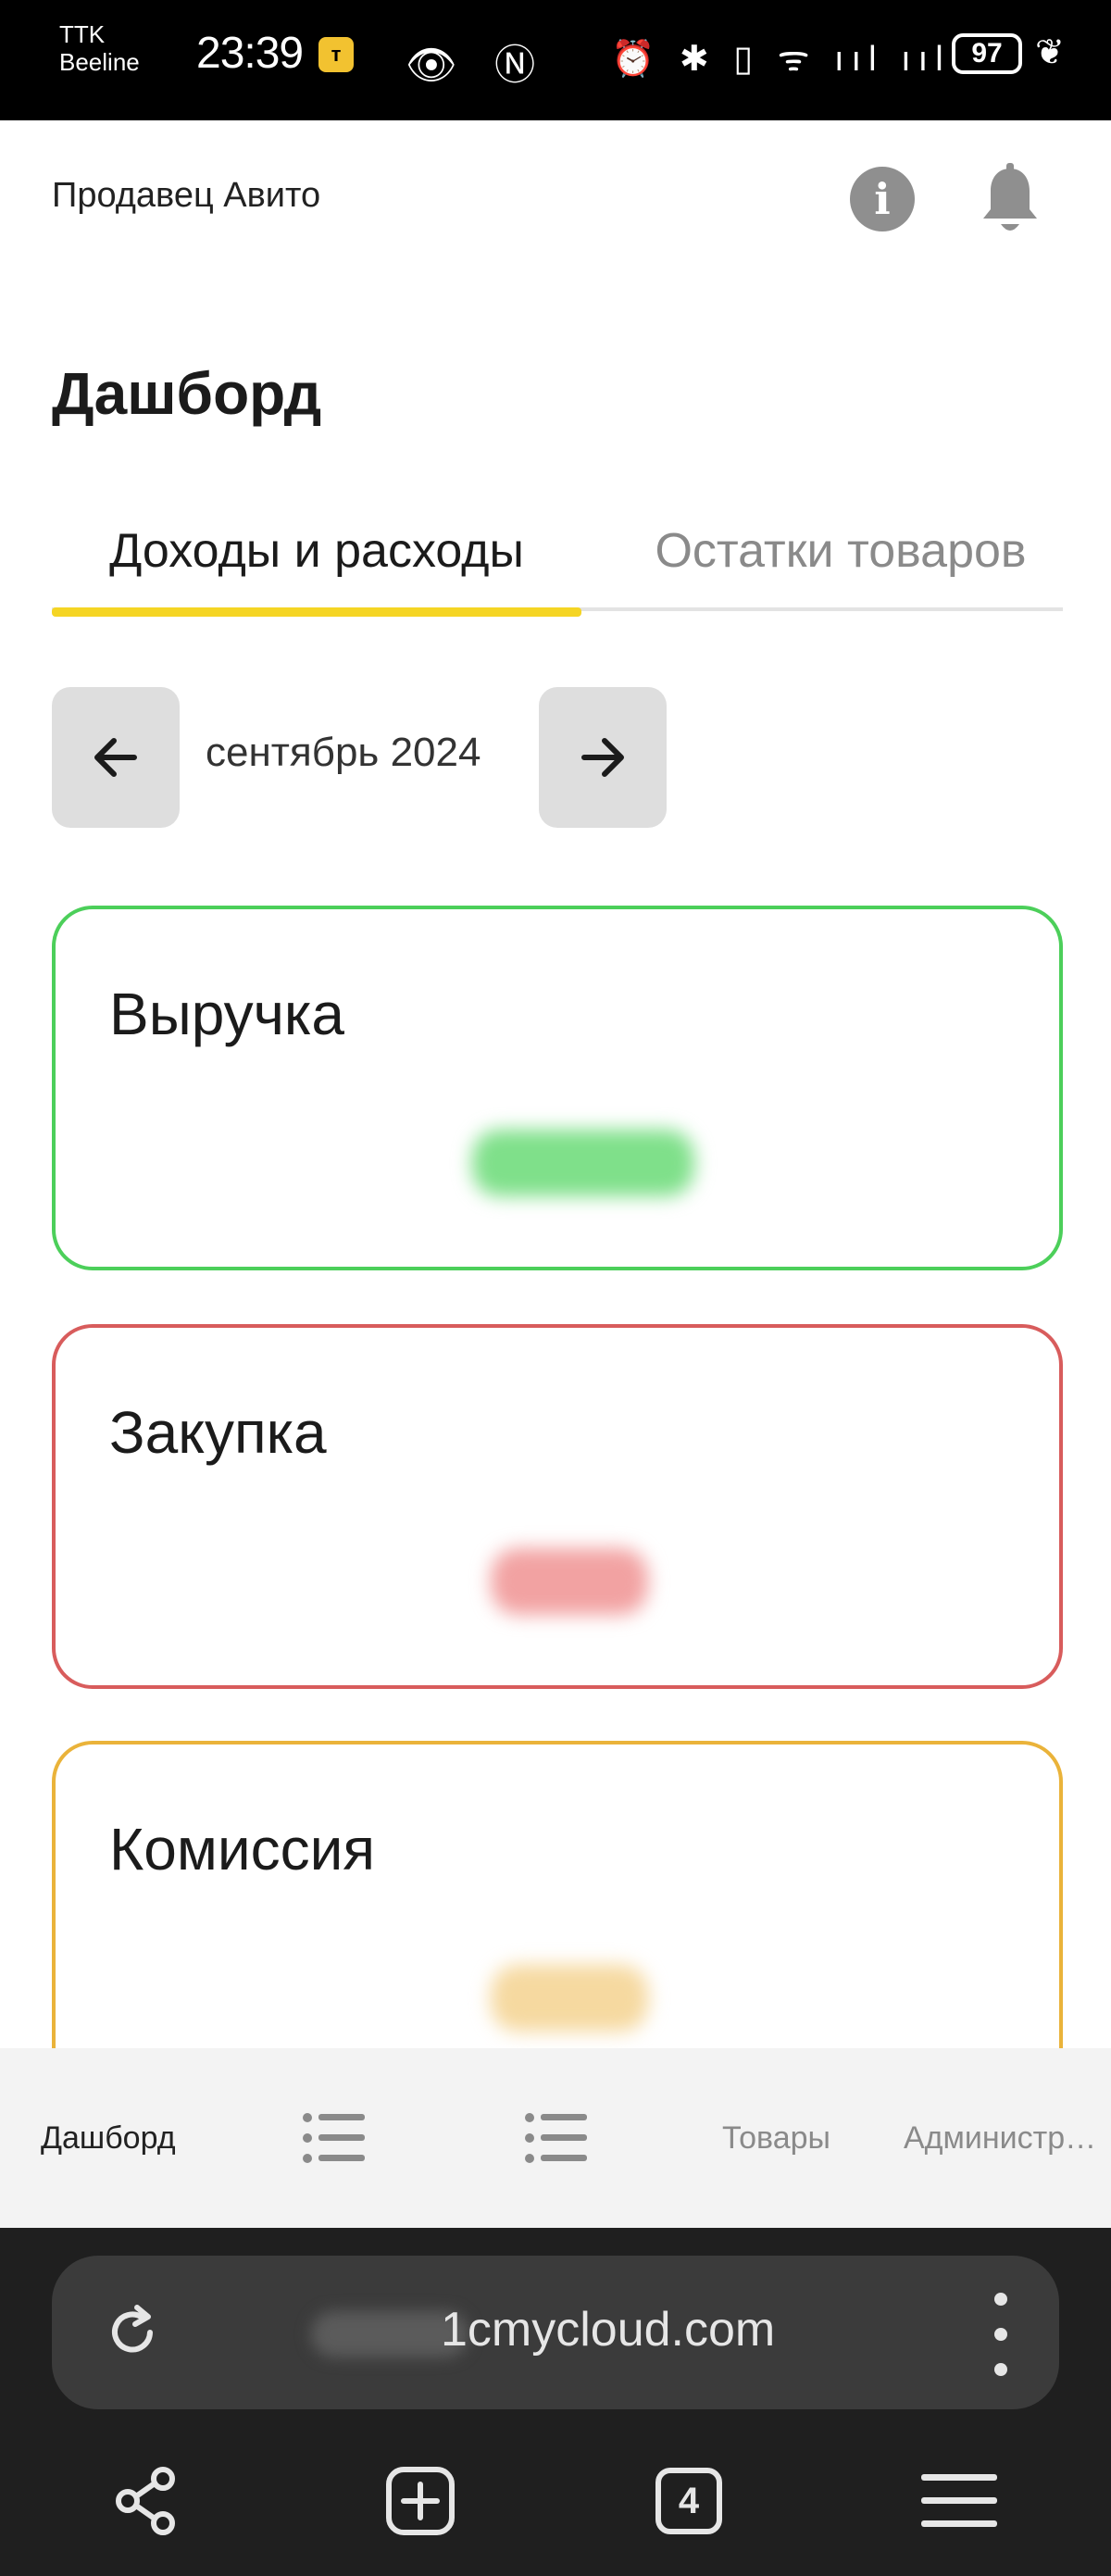 This screenshot has height=2576, width=1111. What do you see at coordinates (1010, 200) in the screenshot?
I see `bell-icon` at bounding box center [1010, 200].